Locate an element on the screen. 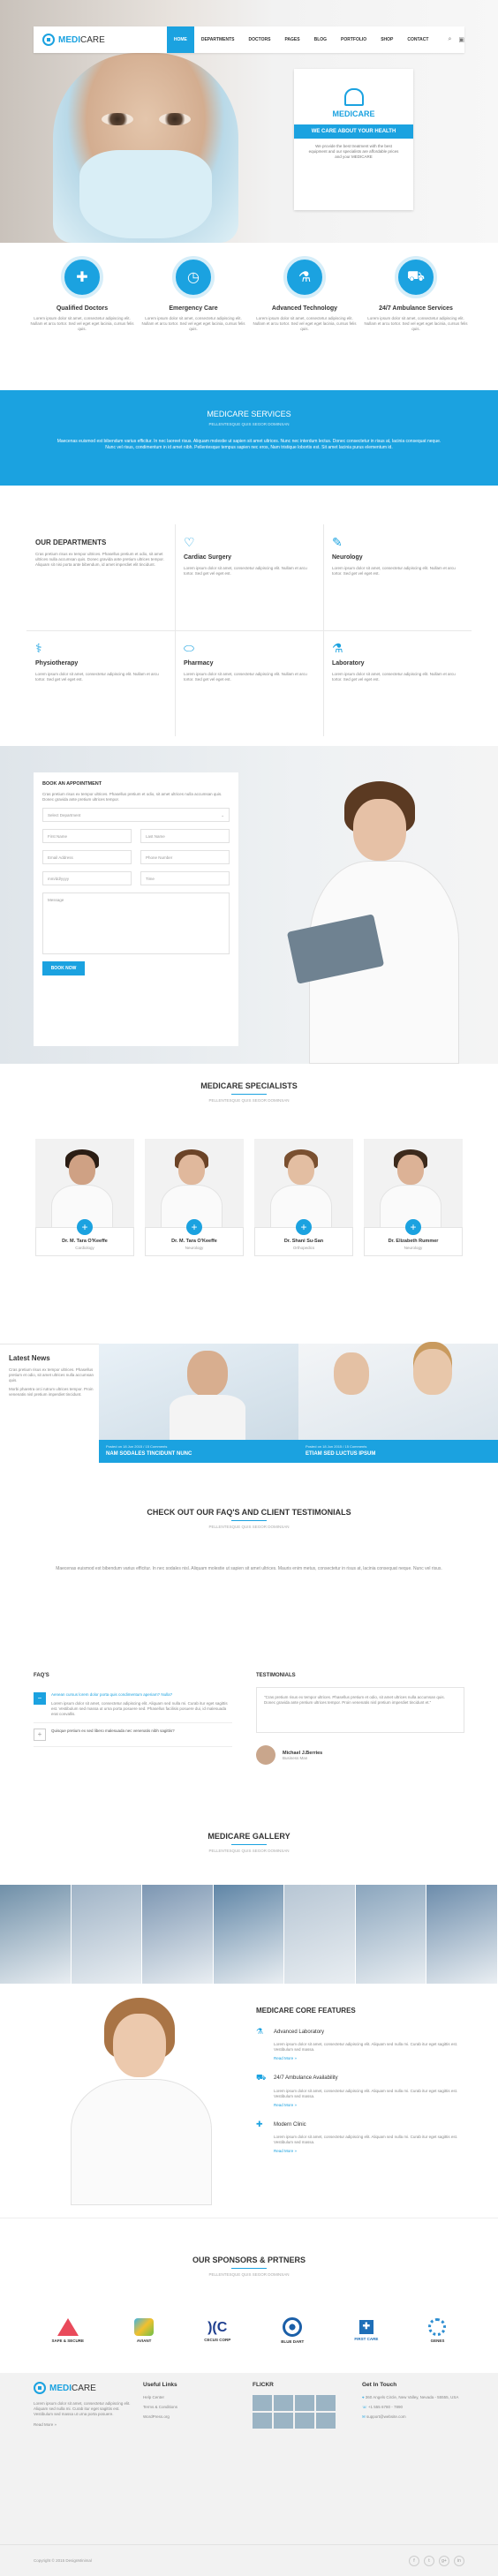 The image size is (498, 2576). message-field: Message is located at coordinates (136, 923).